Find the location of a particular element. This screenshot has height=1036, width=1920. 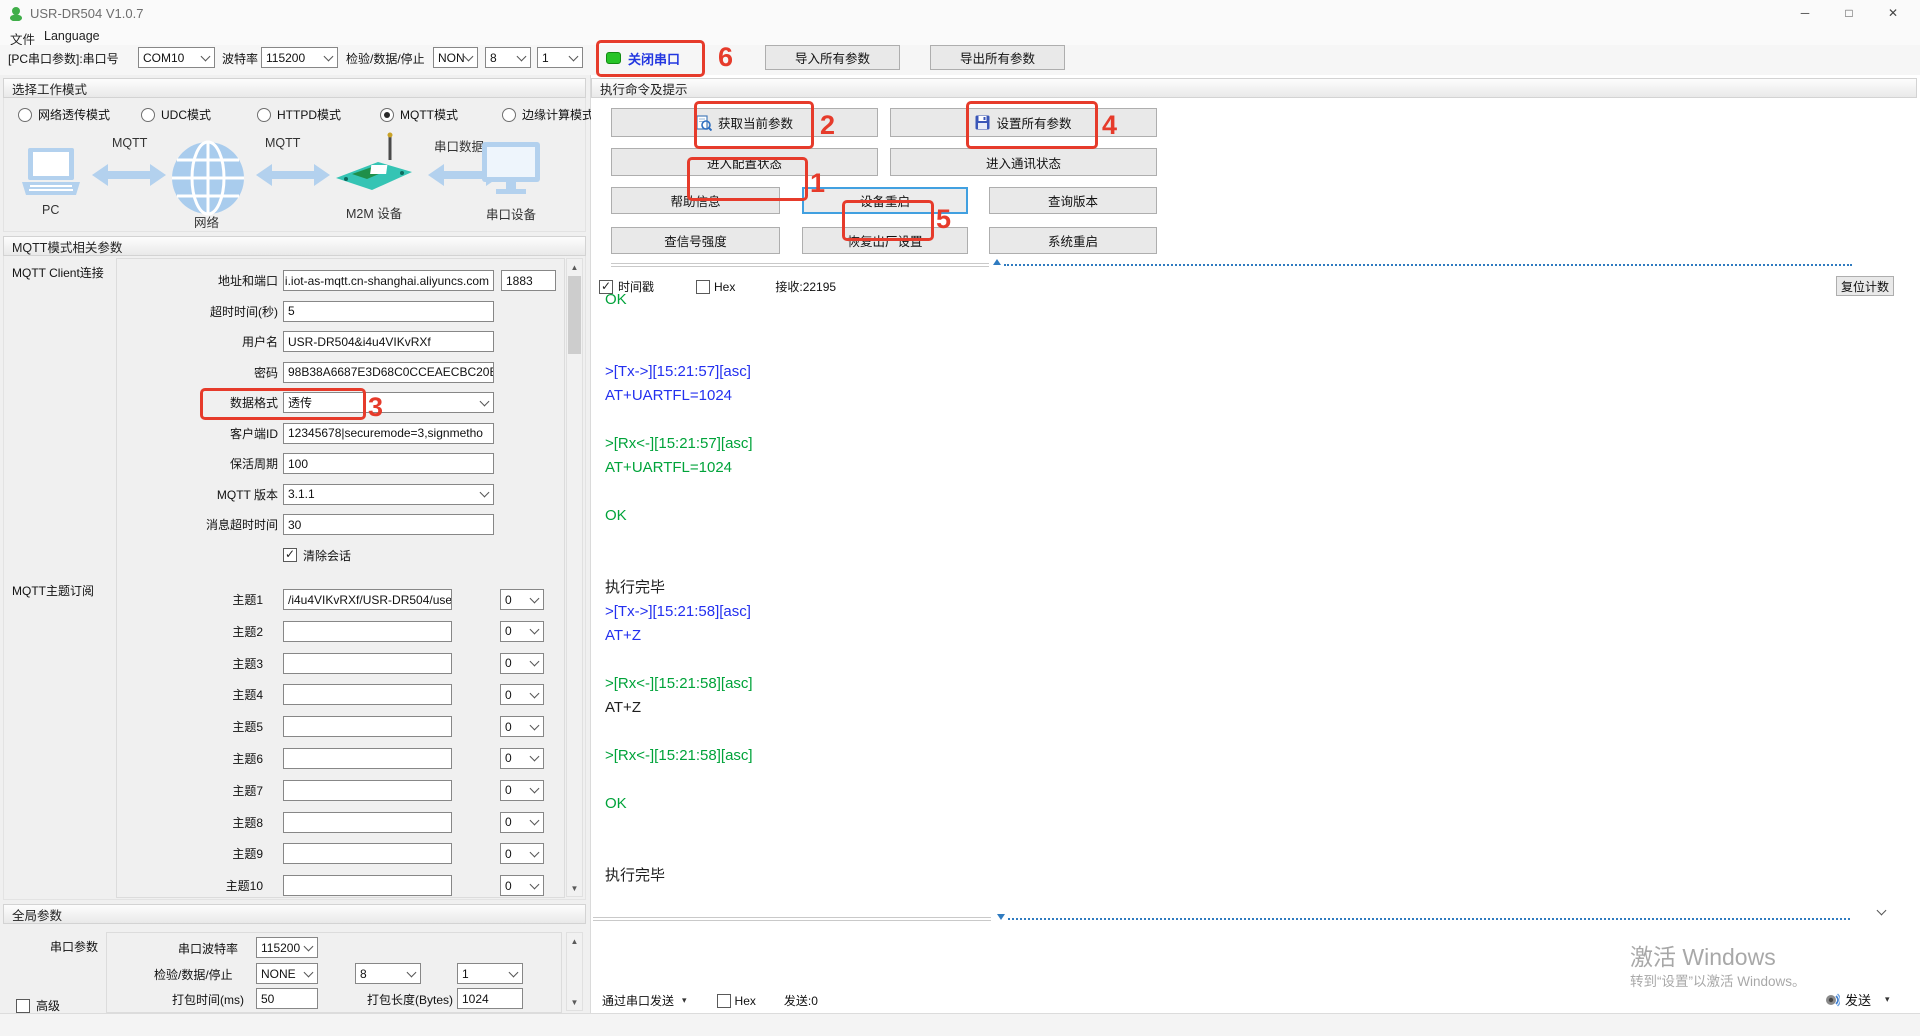

radio-mqtt: MQTT模式 is located at coordinates (419, 114).